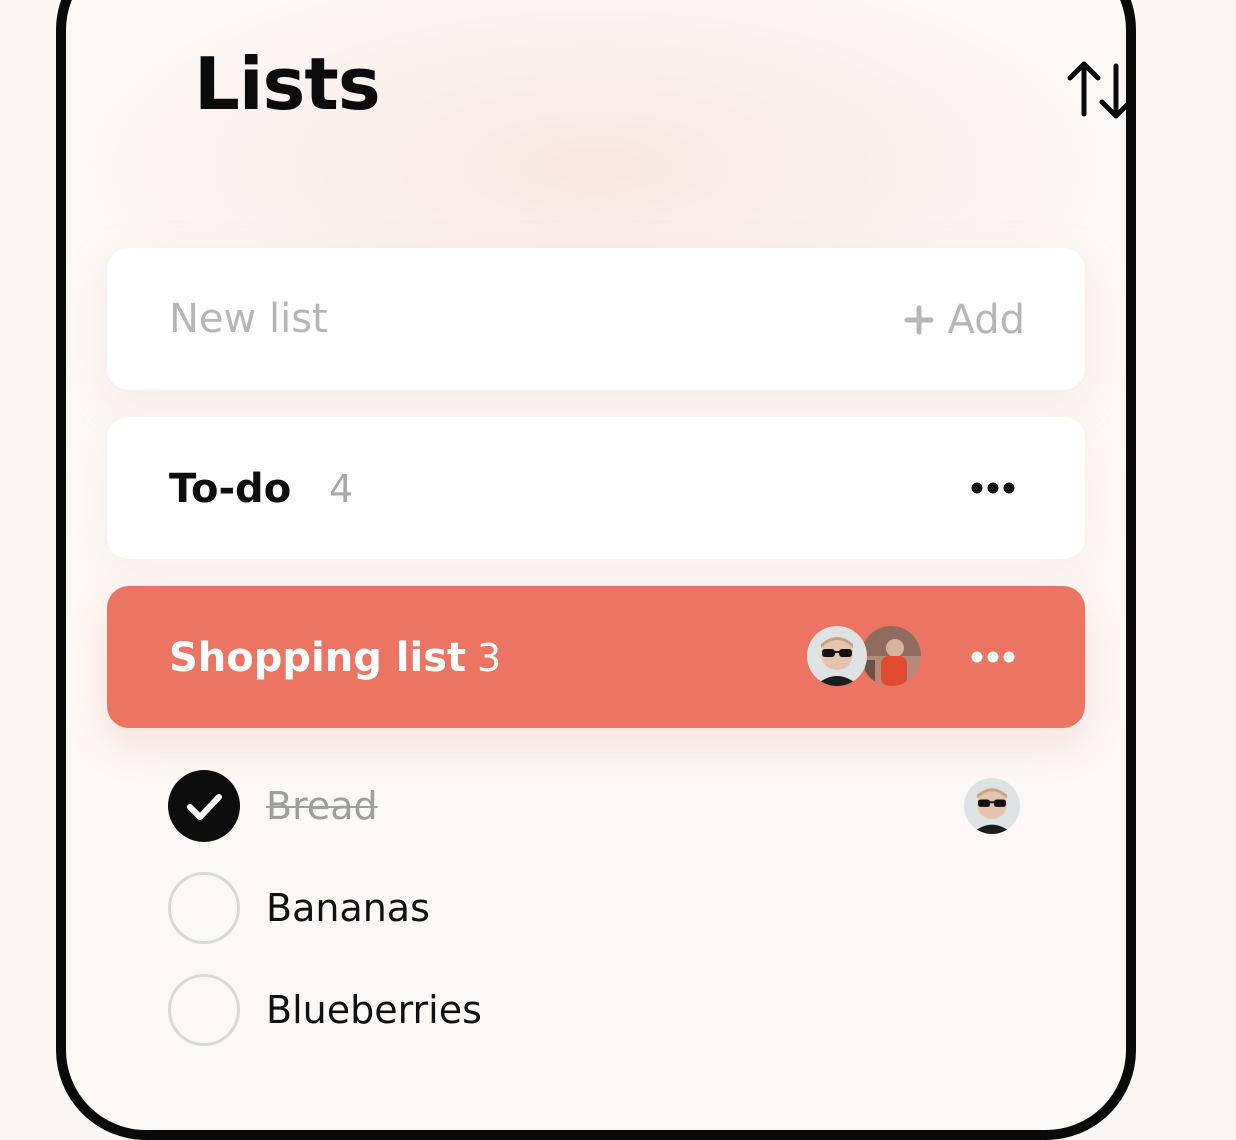  I want to click on new-list-card: Add, so click(596, 319).